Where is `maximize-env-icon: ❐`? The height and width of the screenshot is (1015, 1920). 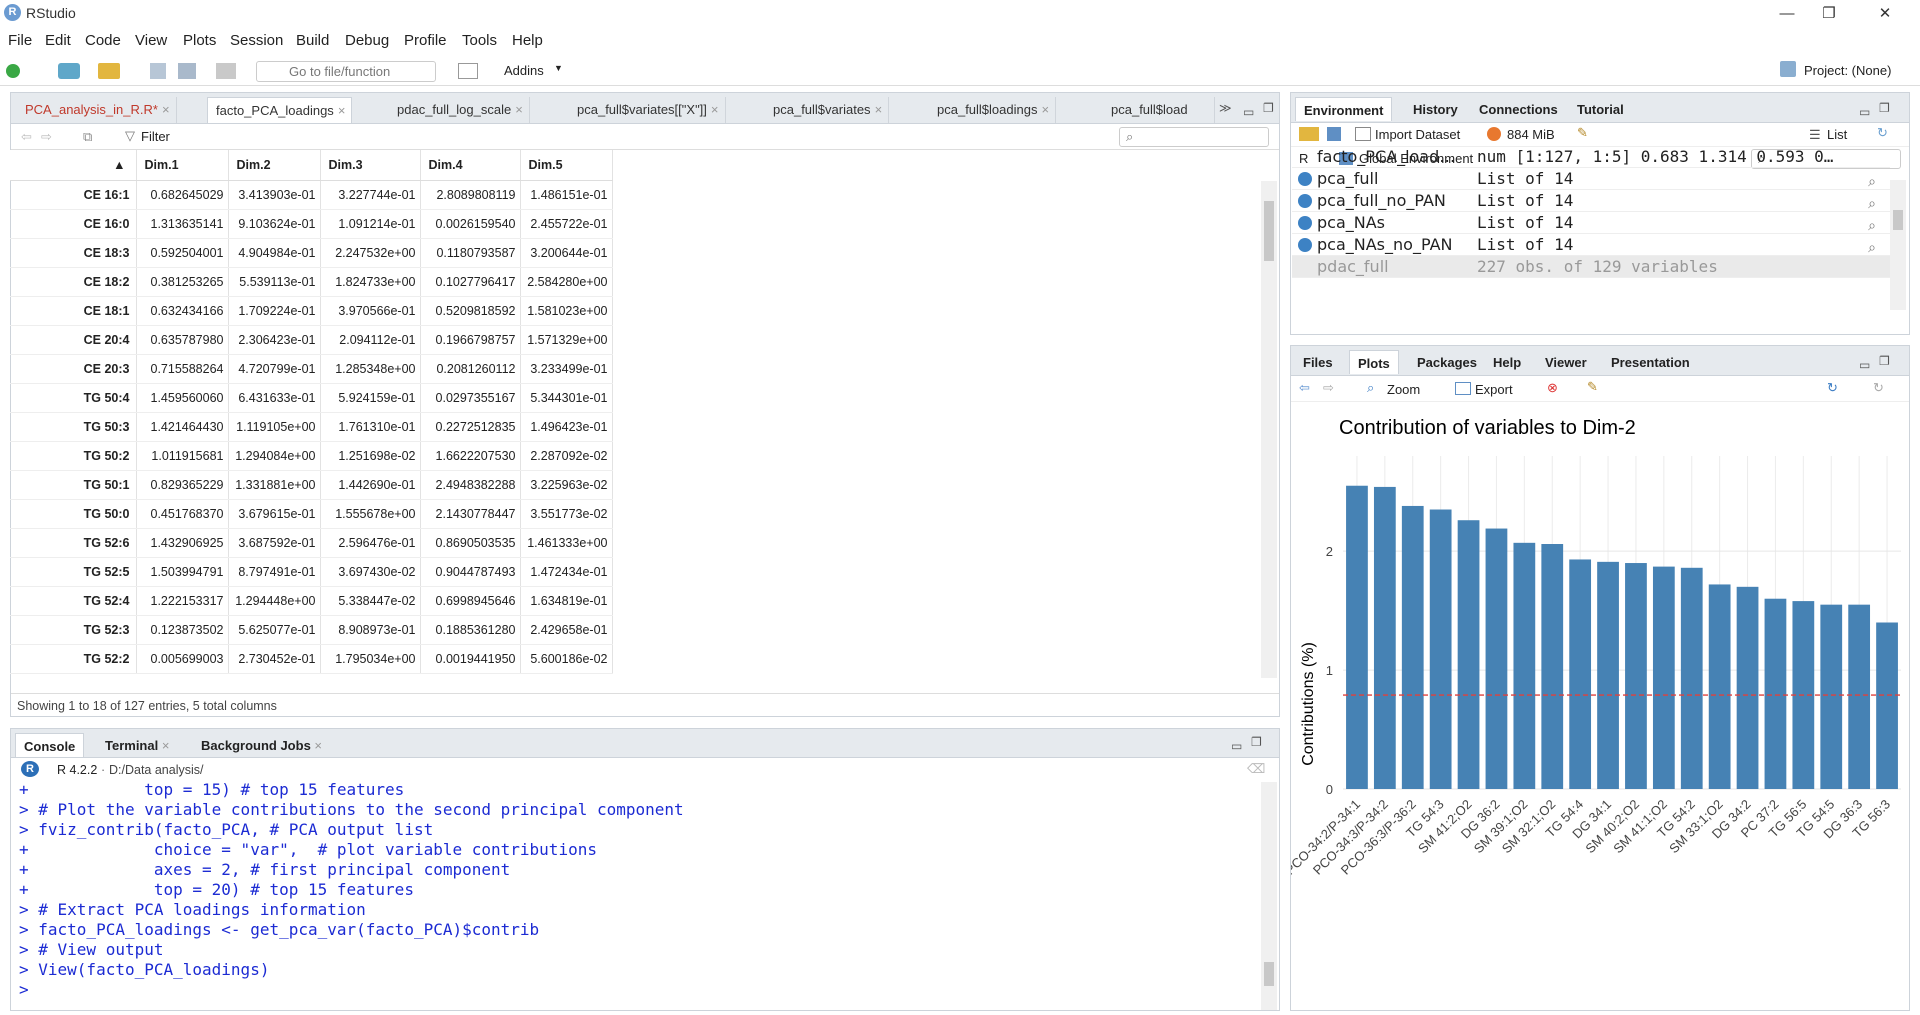 maximize-env-icon: ❐ is located at coordinates (1884, 108).